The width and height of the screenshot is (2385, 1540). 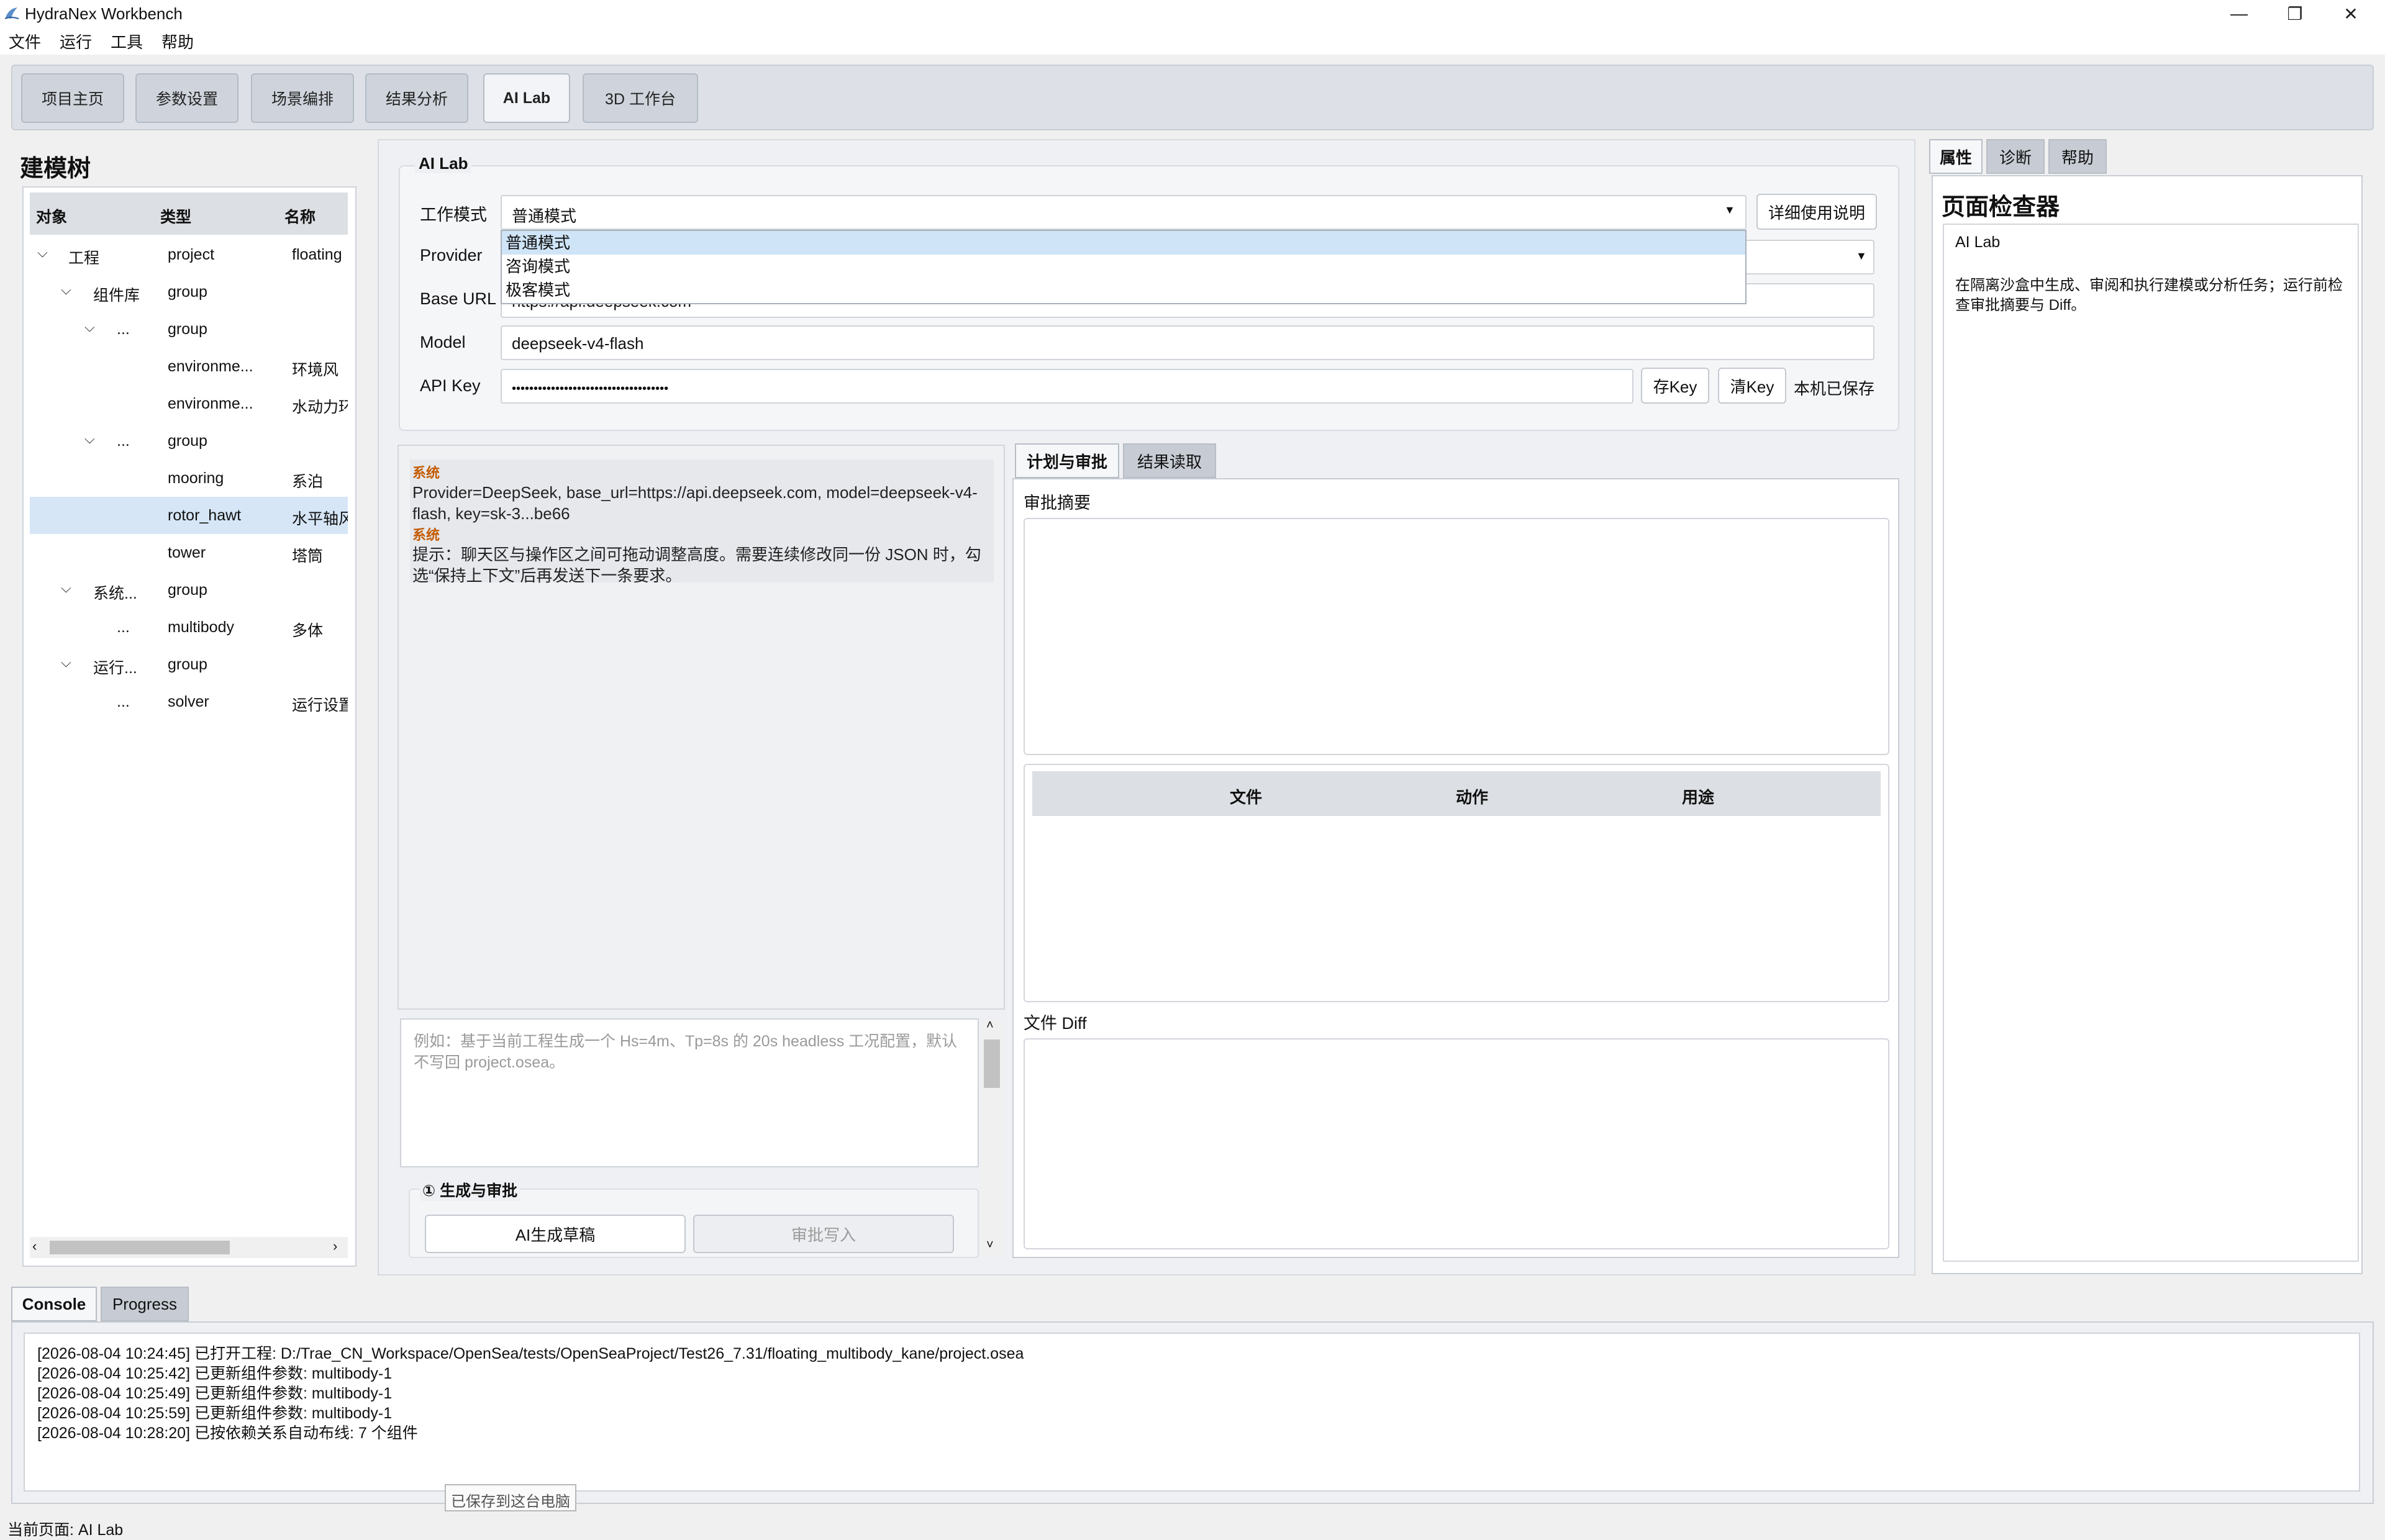 I want to click on status-bar-text: 当前页面: AI Lab, so click(x=65, y=1530).